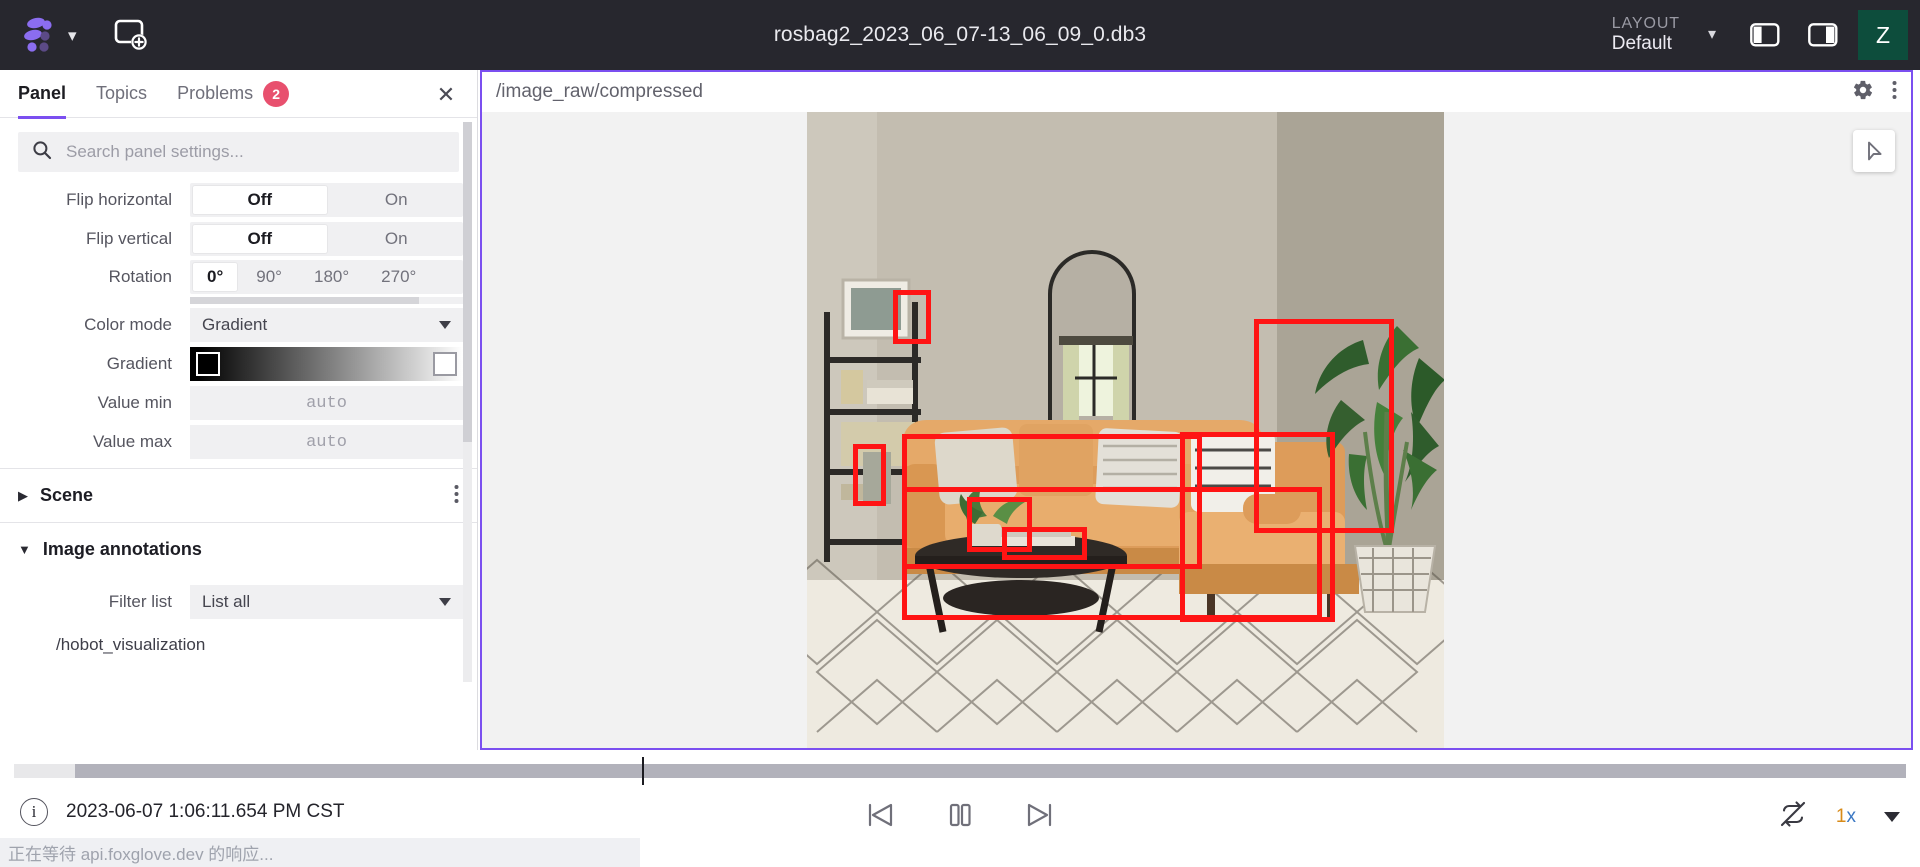 The width and height of the screenshot is (1920, 867). Describe the element at coordinates (1883, 35) in the screenshot. I see `avatar: Z` at that location.